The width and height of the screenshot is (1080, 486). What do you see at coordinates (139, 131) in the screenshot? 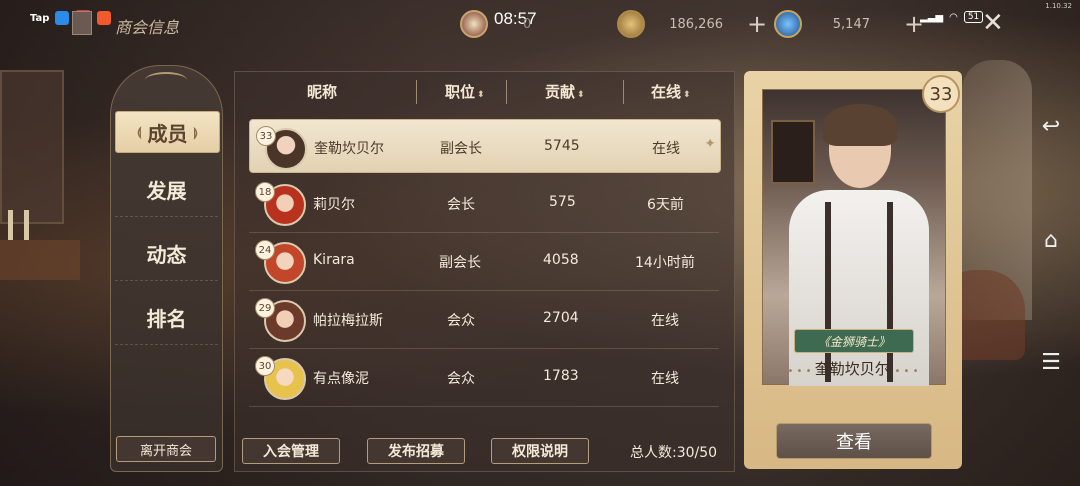
I see `tab-ornament-left: ⟬` at bounding box center [139, 131].